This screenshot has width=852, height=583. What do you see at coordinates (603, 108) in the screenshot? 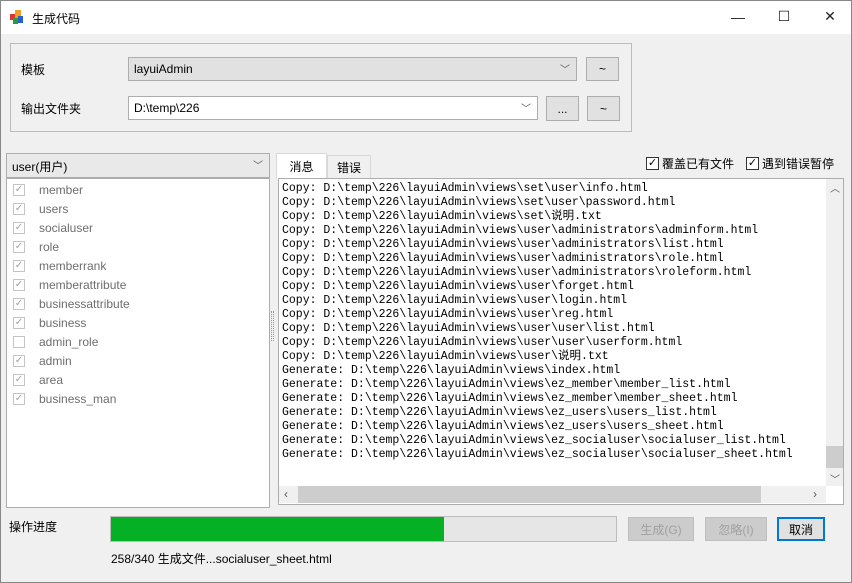
I see `output-extra-button: ~` at bounding box center [603, 108].